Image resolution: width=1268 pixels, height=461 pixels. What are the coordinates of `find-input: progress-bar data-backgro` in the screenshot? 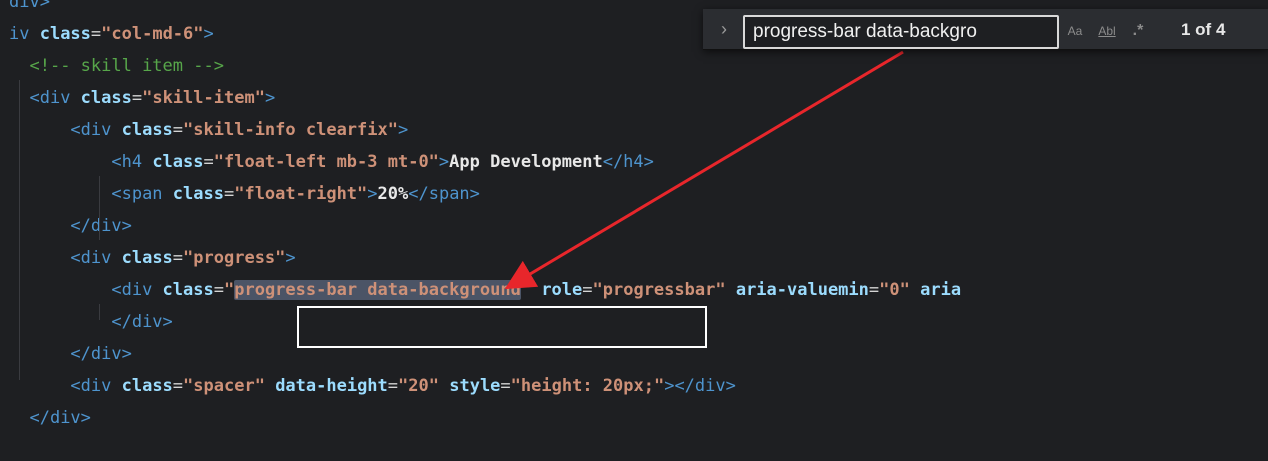 It's located at (901, 32).